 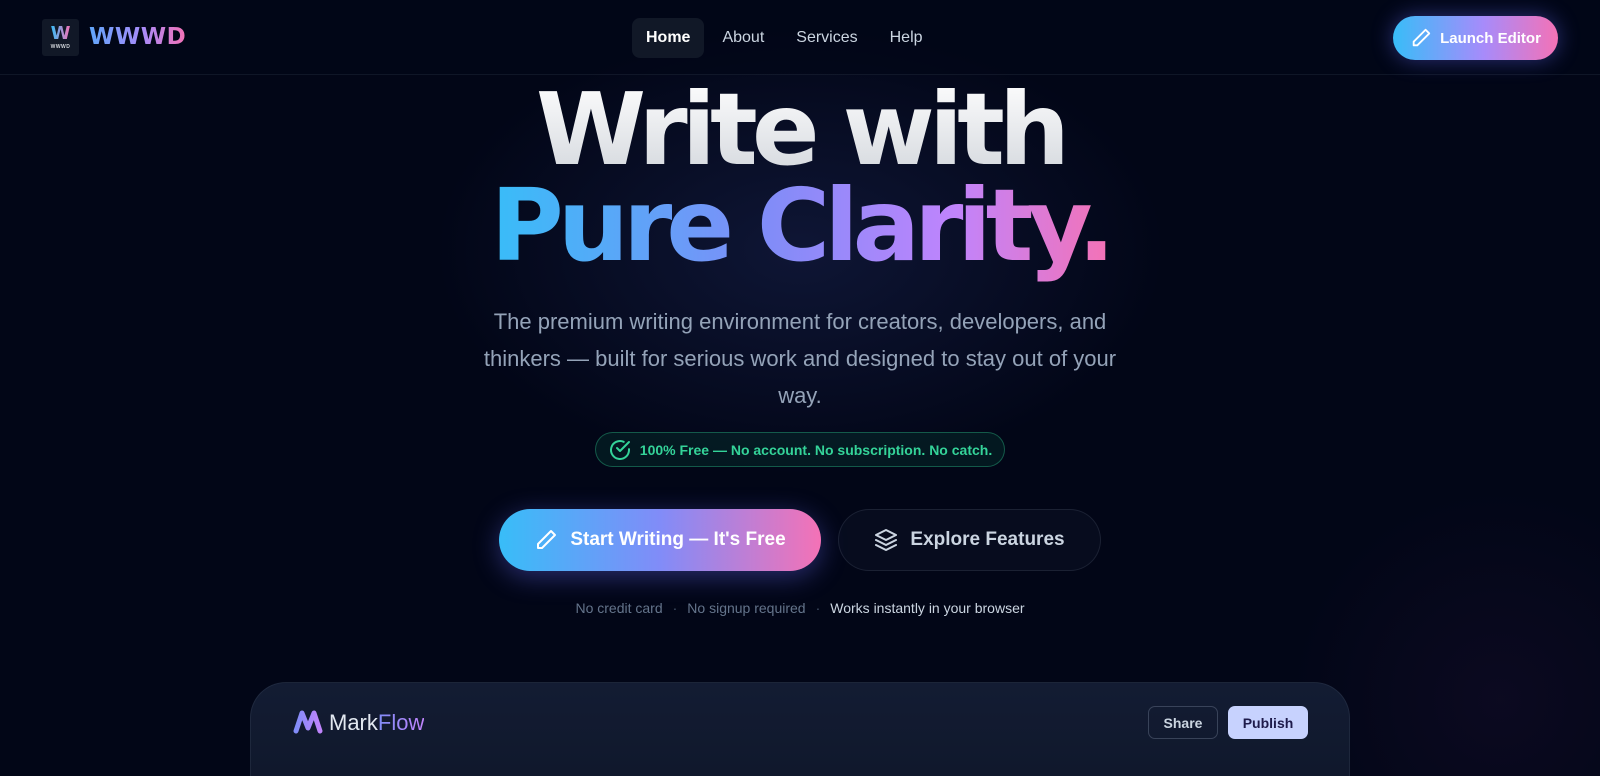 I want to click on launch-editor-label: Launch Editor, so click(x=1490, y=38).